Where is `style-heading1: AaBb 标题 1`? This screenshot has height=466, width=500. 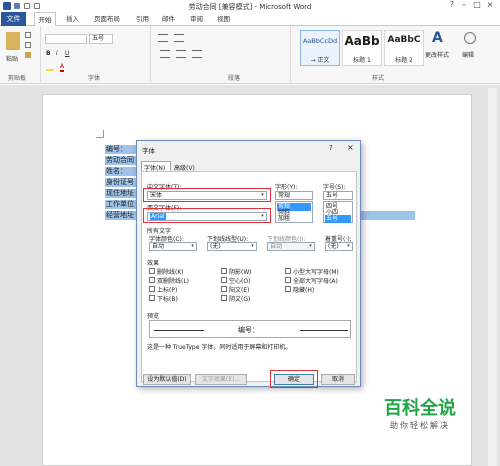
style-heading1: AaBb 标题 1 is located at coordinates (362, 48).